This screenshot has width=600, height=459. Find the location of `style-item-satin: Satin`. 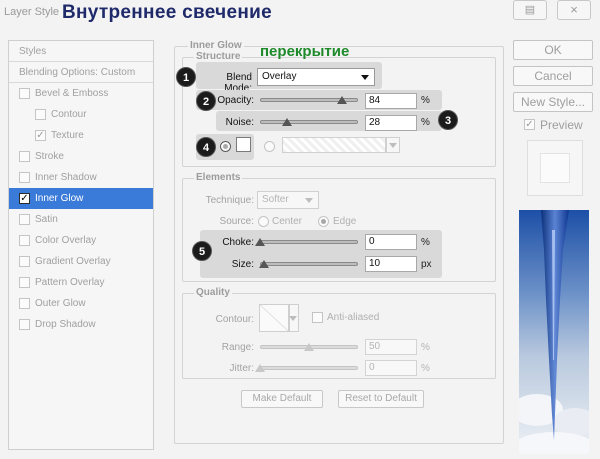

style-item-satin: Satin is located at coordinates (81, 219).